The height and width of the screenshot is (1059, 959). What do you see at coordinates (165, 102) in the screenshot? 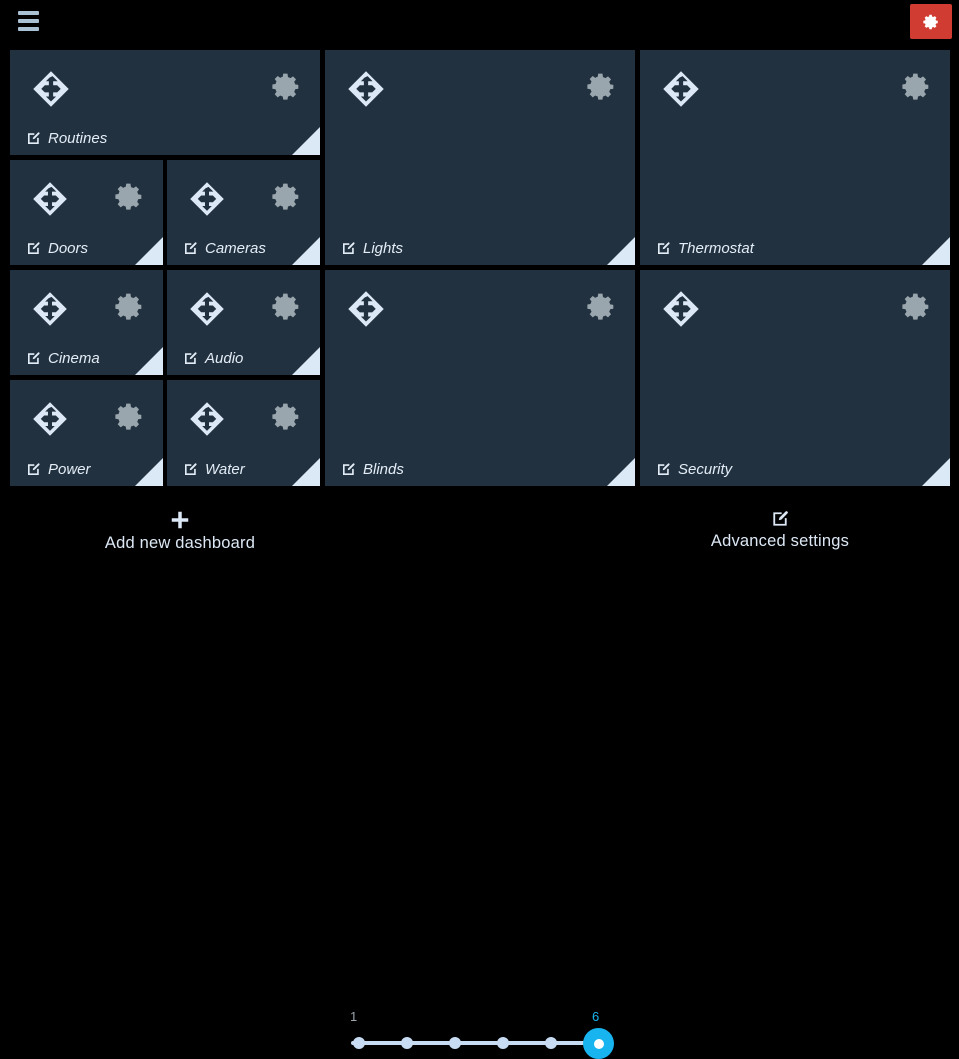
I see `dashboard-tile: Routines` at bounding box center [165, 102].